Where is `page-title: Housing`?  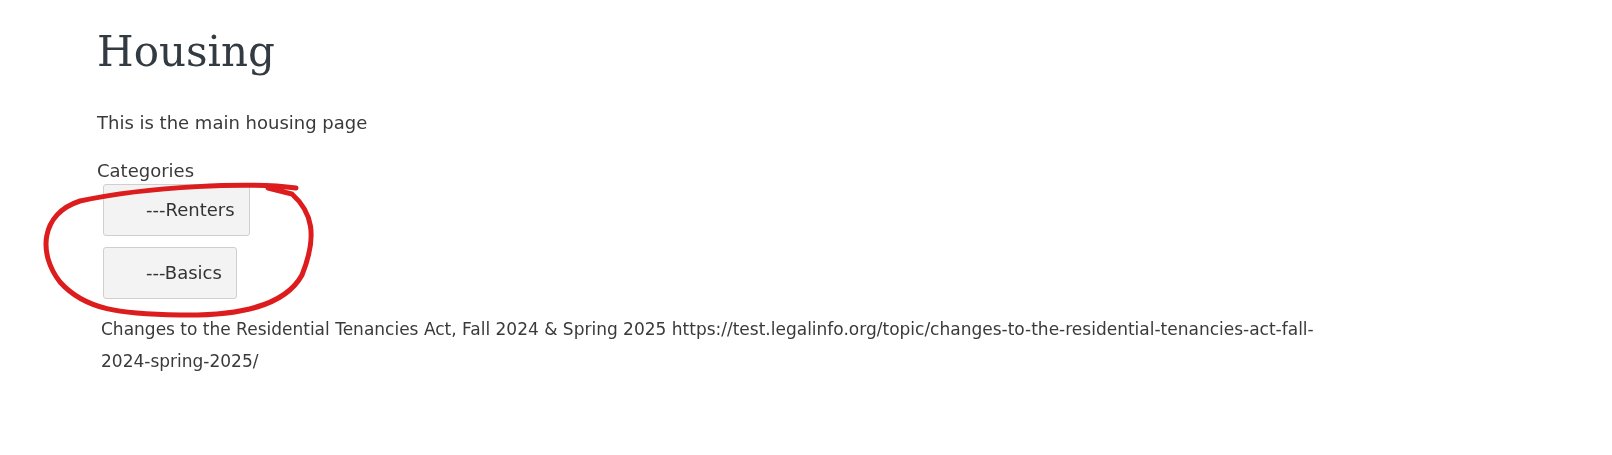
page-title: Housing is located at coordinates (186, 52).